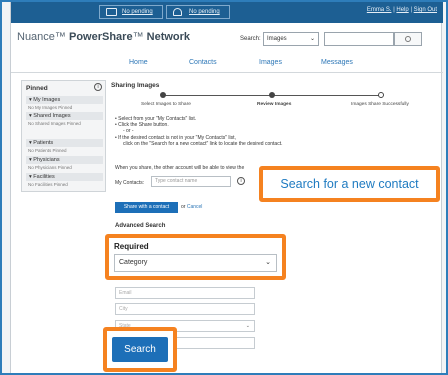 Image resolution: width=448 pixels, height=375 pixels. I want to click on pinned-section-shared-images: ▾ Shared Images No Shared Images Pinned, so click(64, 119).